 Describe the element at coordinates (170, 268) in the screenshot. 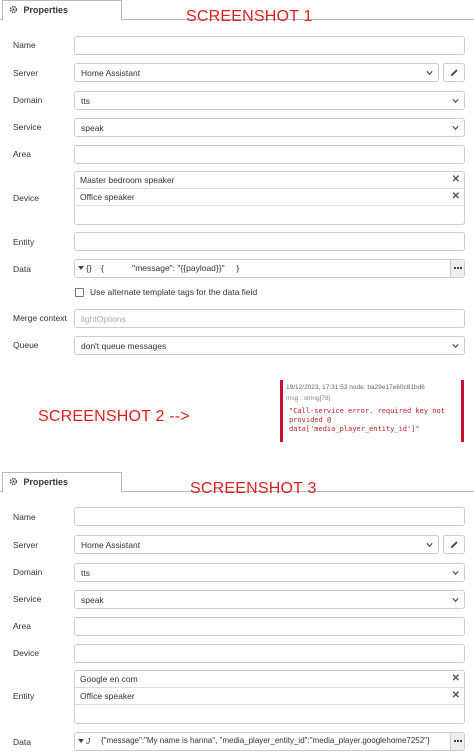

I see `data-value: { "message": "{{payload}}" }` at that location.